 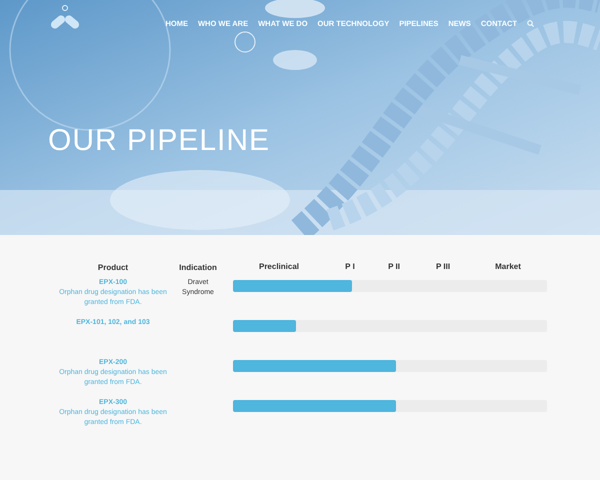 What do you see at coordinates (198, 268) in the screenshot?
I see `column-header: Indication` at bounding box center [198, 268].